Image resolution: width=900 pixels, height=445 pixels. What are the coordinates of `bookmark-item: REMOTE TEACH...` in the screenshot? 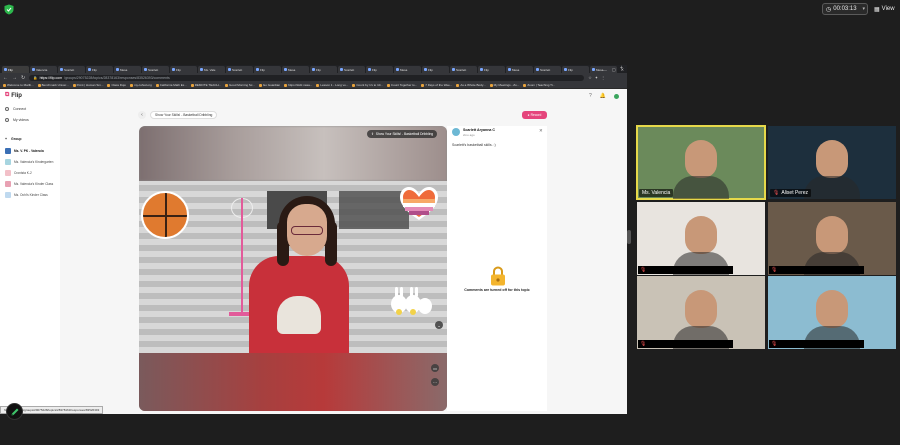 It's located at (206, 85).